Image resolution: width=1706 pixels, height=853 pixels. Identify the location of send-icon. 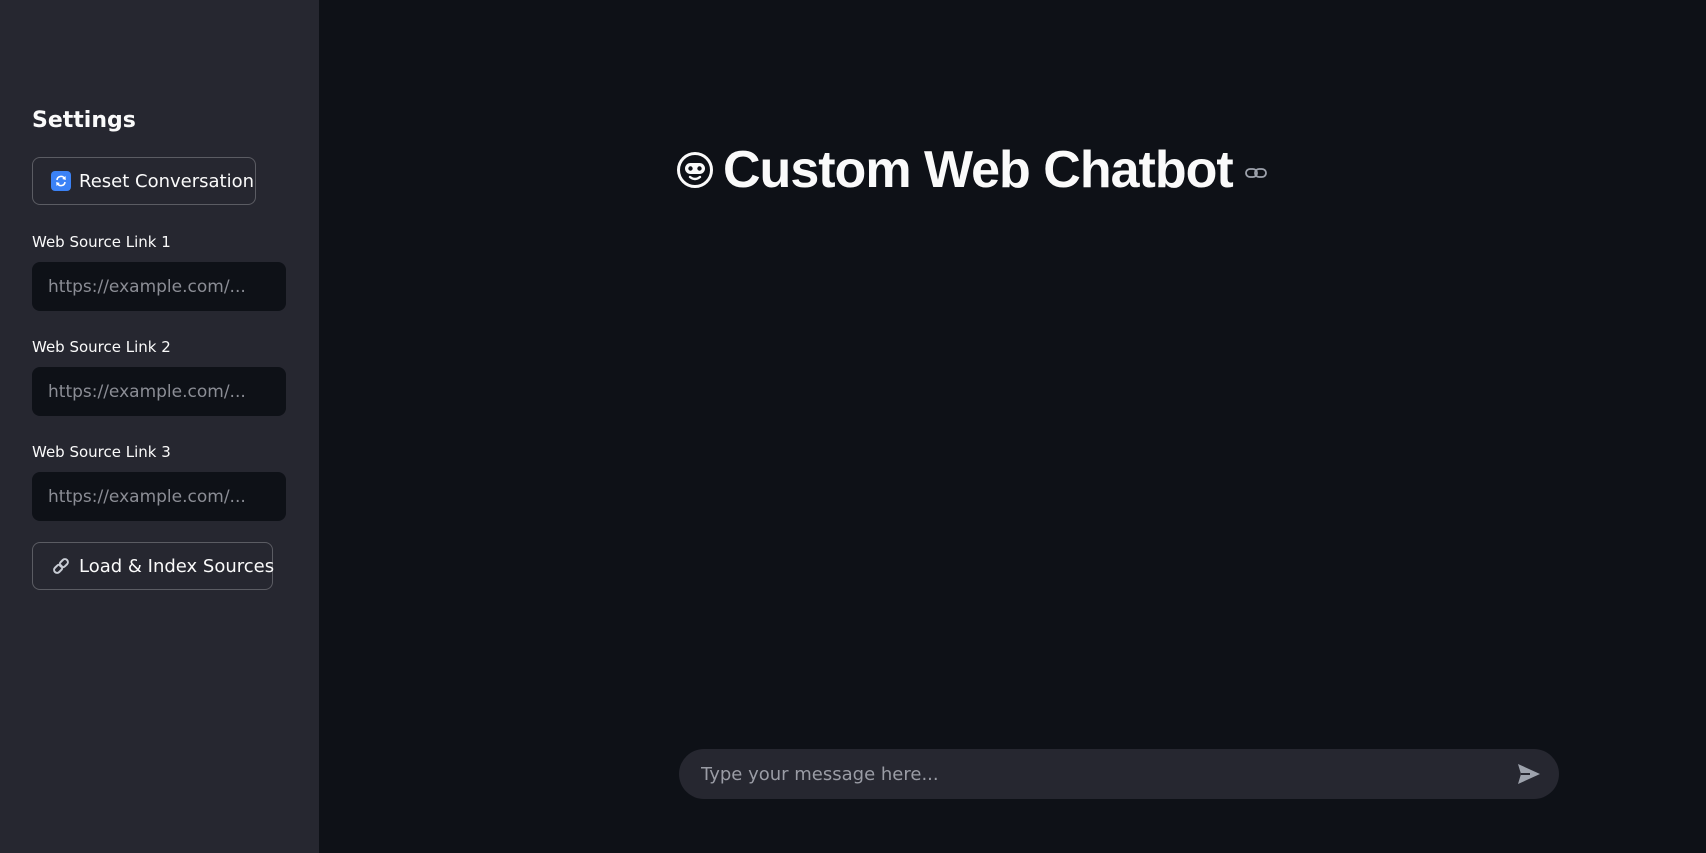
(1529, 774).